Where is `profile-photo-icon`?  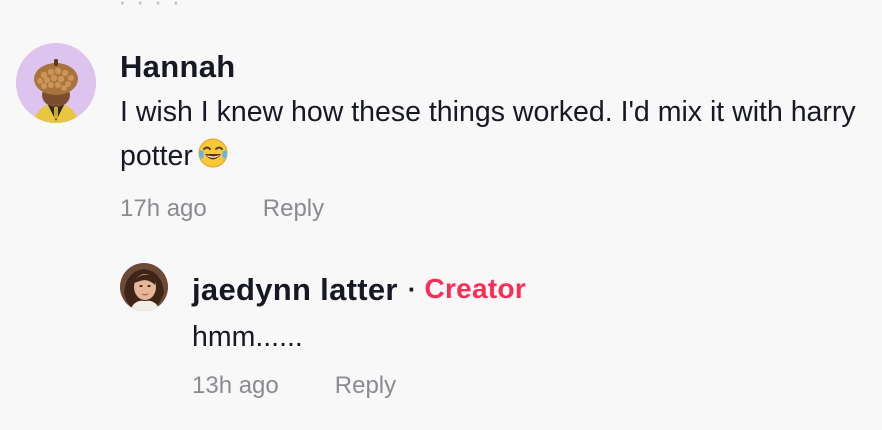
profile-photo-icon is located at coordinates (144, 287).